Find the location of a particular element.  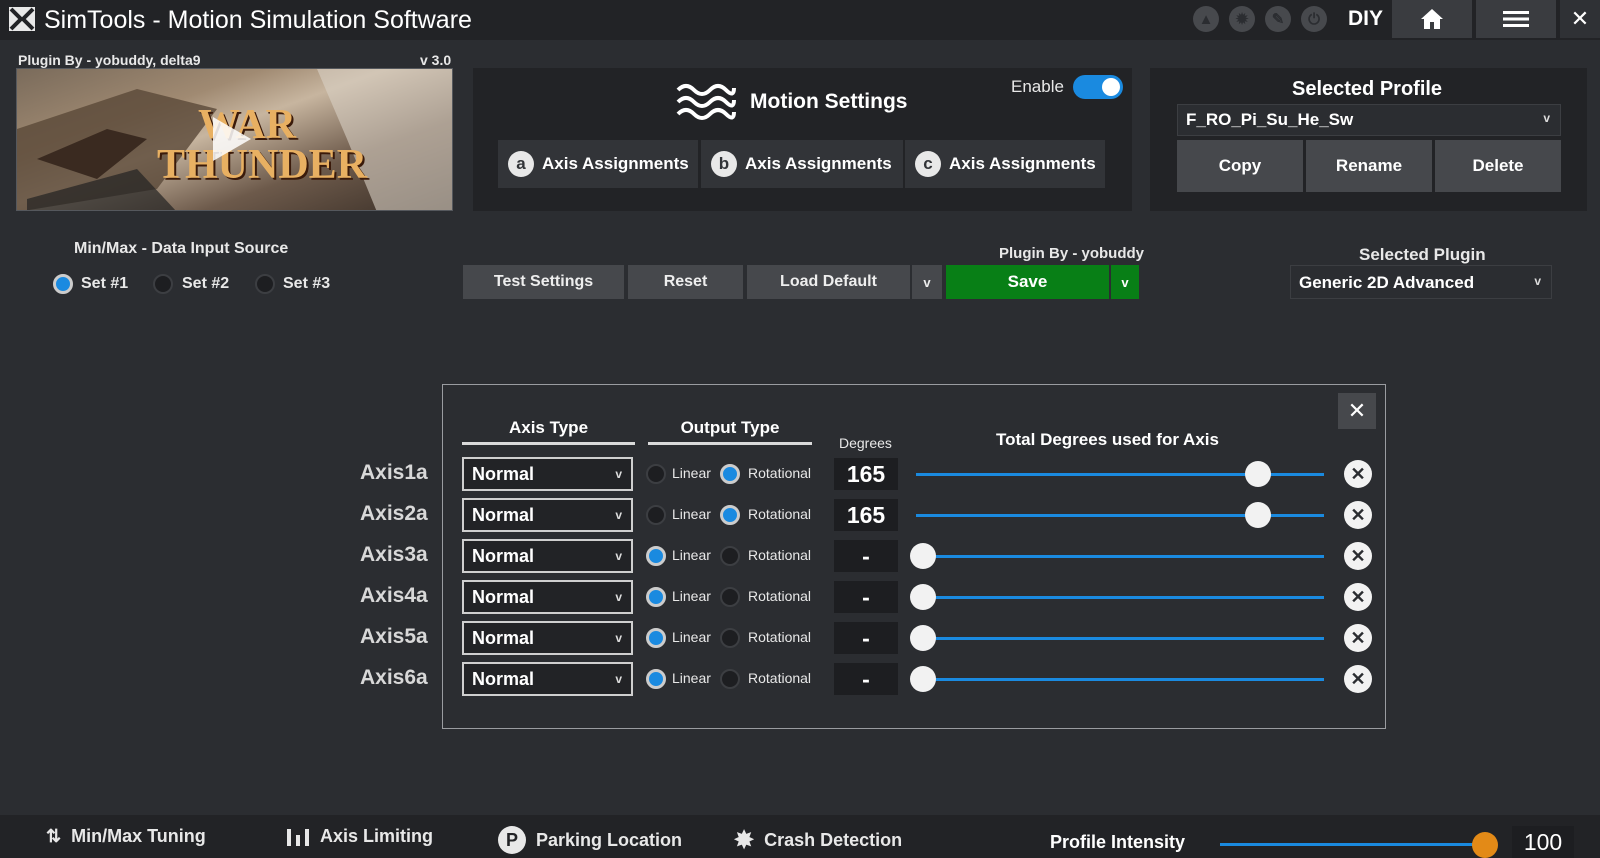

enable-label: Enable is located at coordinates (1037, 86).